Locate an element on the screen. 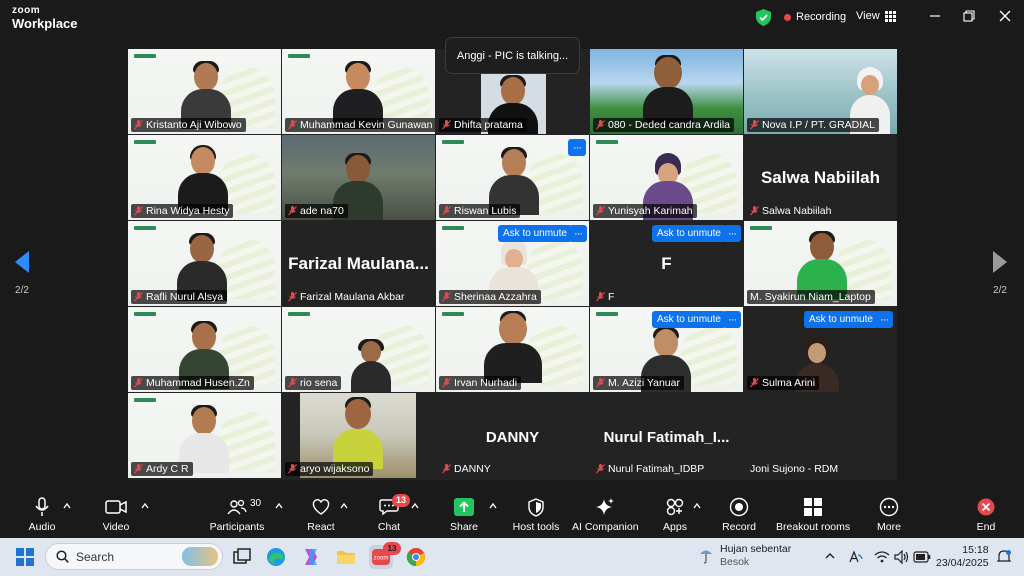 The image size is (1024, 576). participant-display-name: Salwa Nabiilah is located at coordinates (820, 177).